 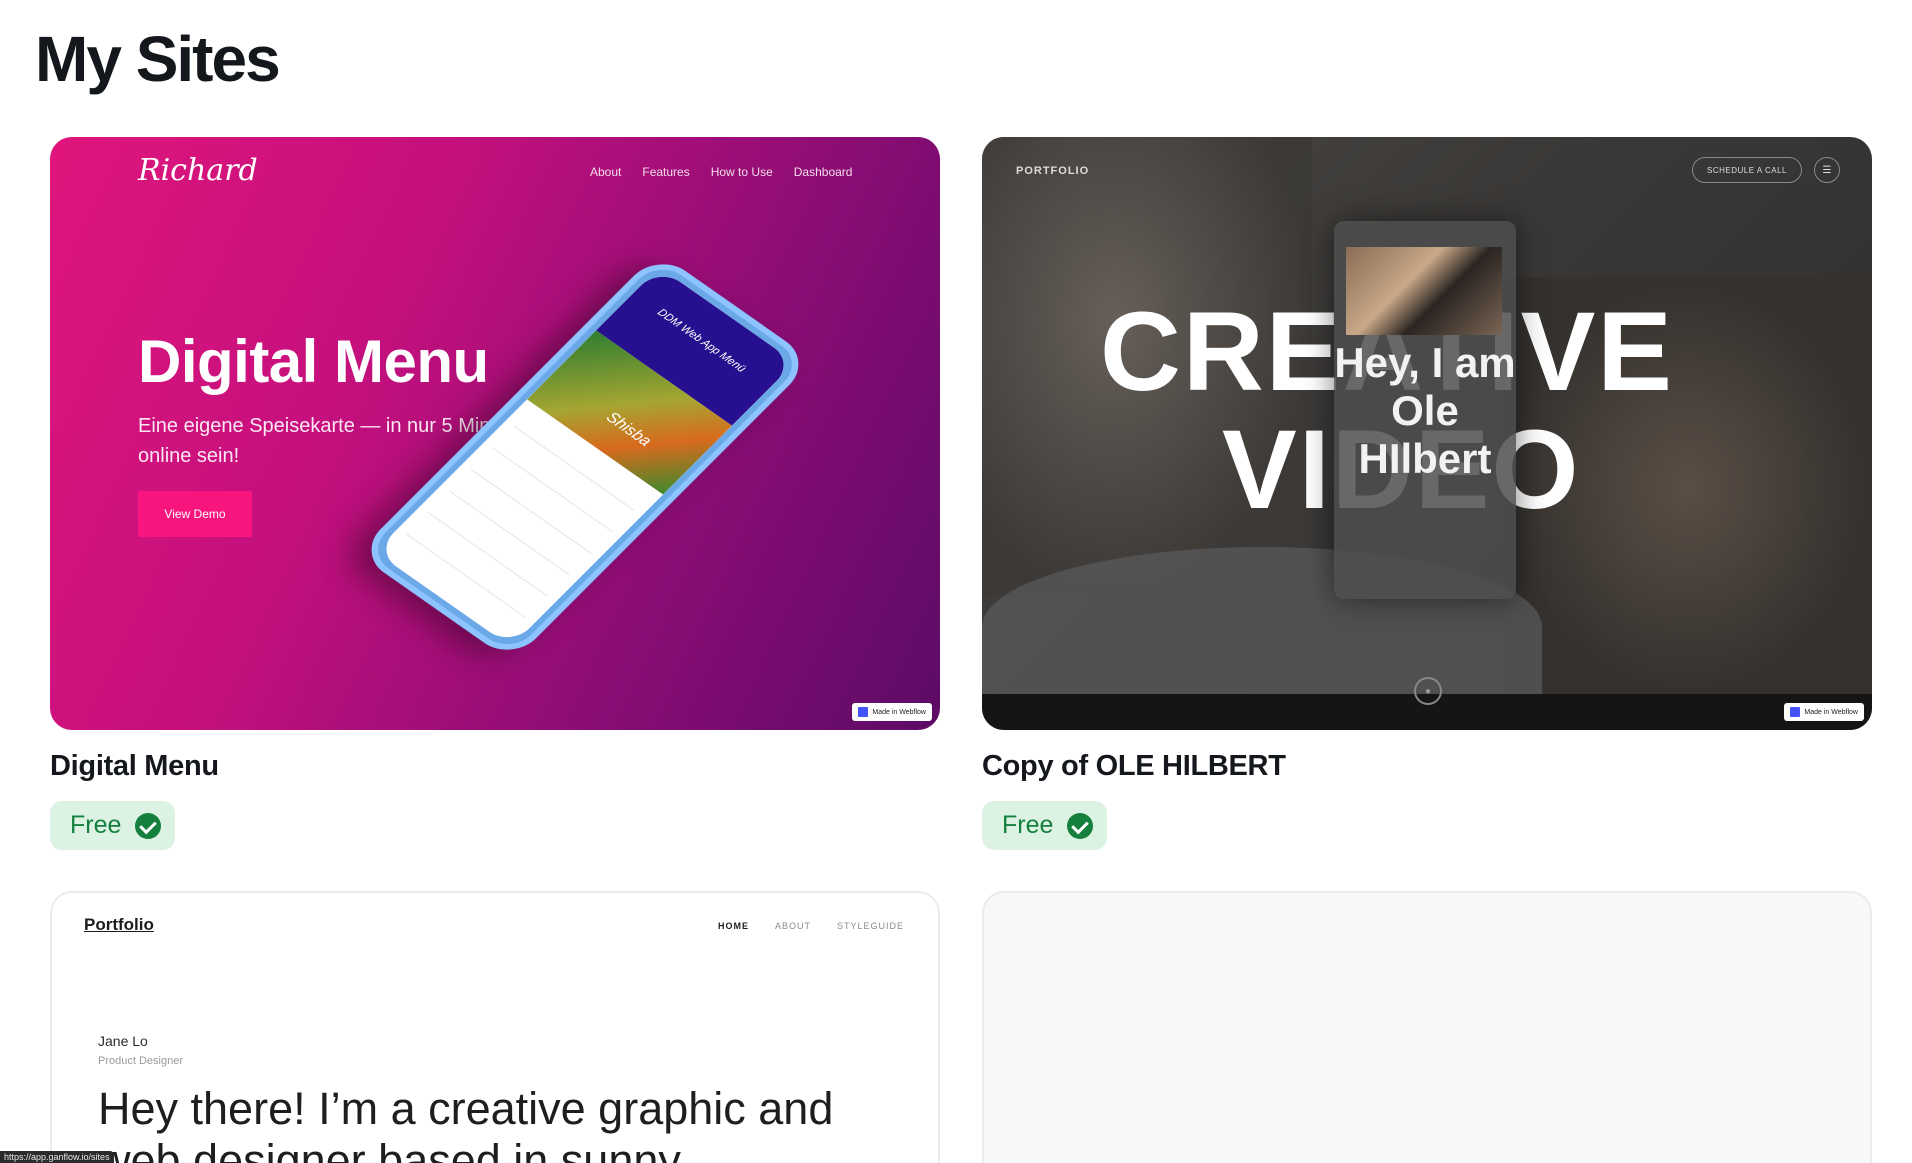 What do you see at coordinates (140, 1061) in the screenshot?
I see `preview-role: Product Designer` at bounding box center [140, 1061].